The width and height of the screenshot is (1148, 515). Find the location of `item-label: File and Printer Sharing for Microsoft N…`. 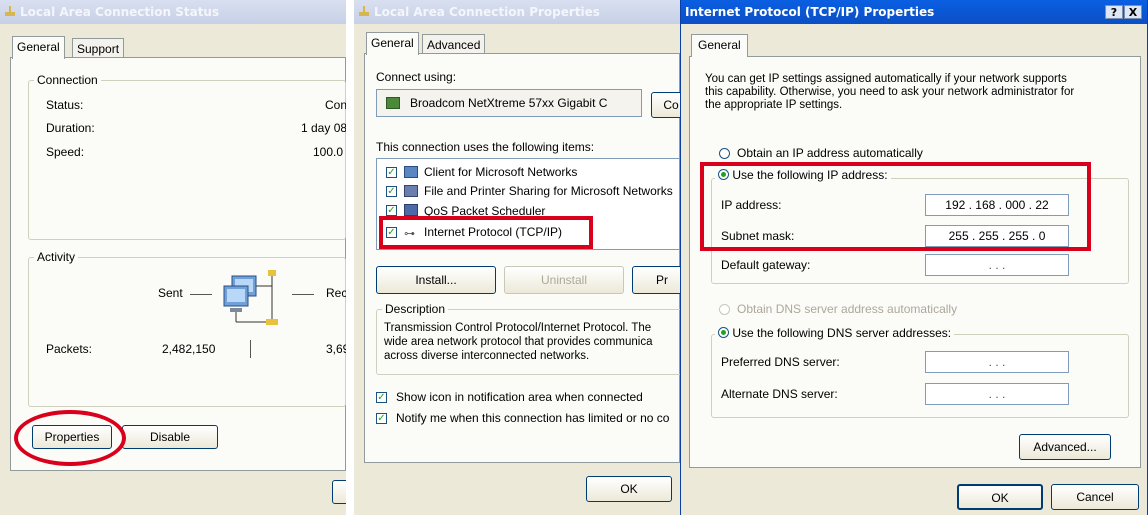

item-label: File and Printer Sharing for Microsoft N… is located at coordinates (548, 191).